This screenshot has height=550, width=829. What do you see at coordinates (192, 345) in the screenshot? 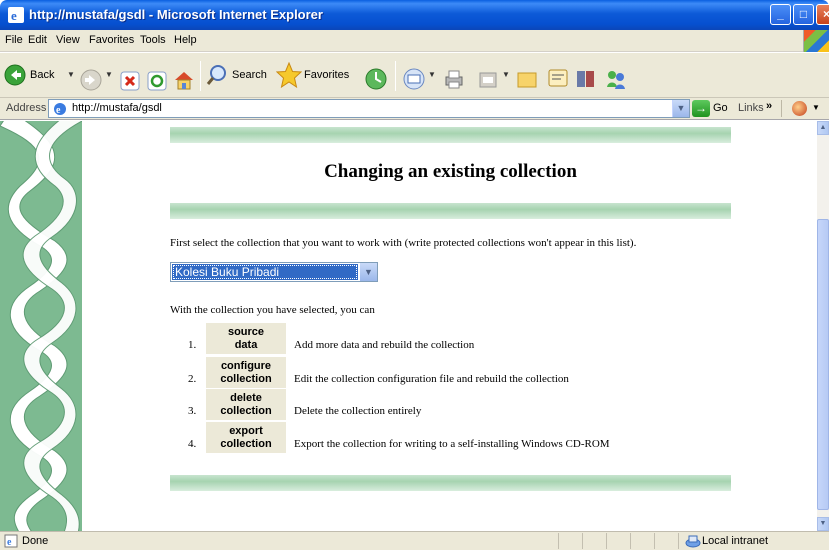
I see `action-number: 1.` at bounding box center [192, 345].